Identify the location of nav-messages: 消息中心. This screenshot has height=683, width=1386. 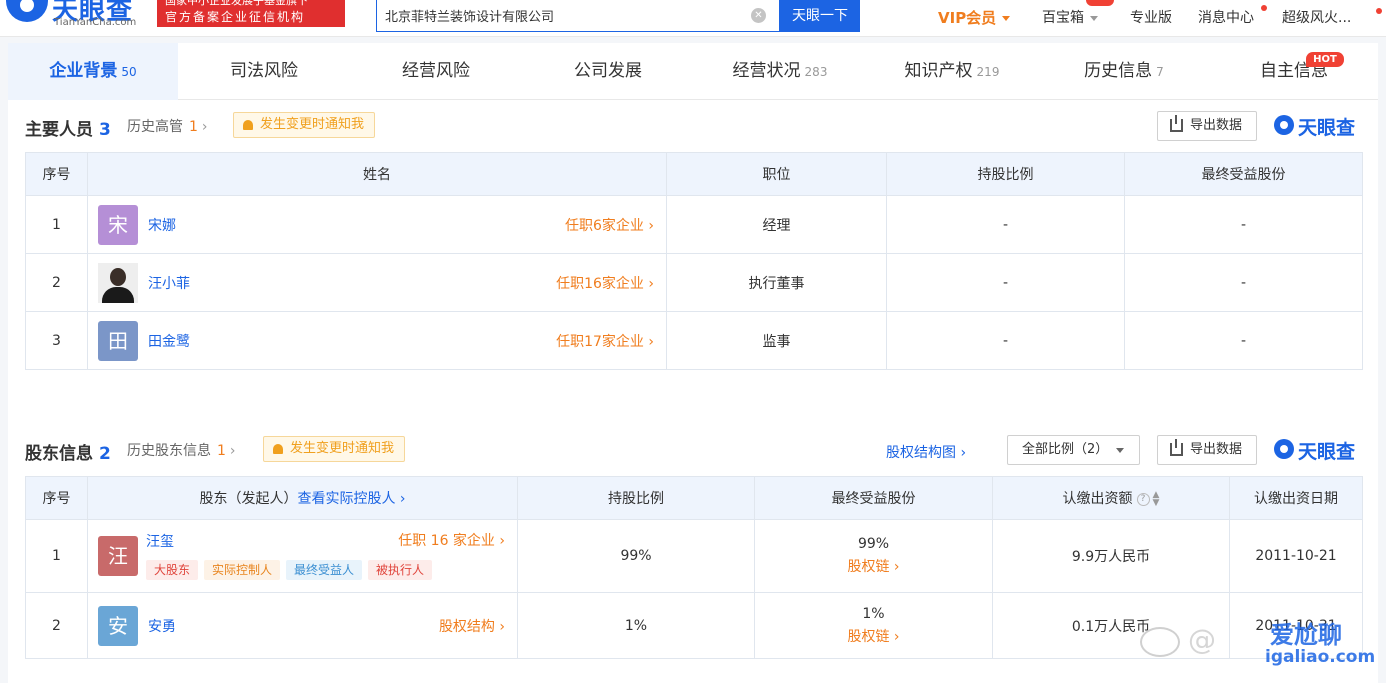
(1226, 17).